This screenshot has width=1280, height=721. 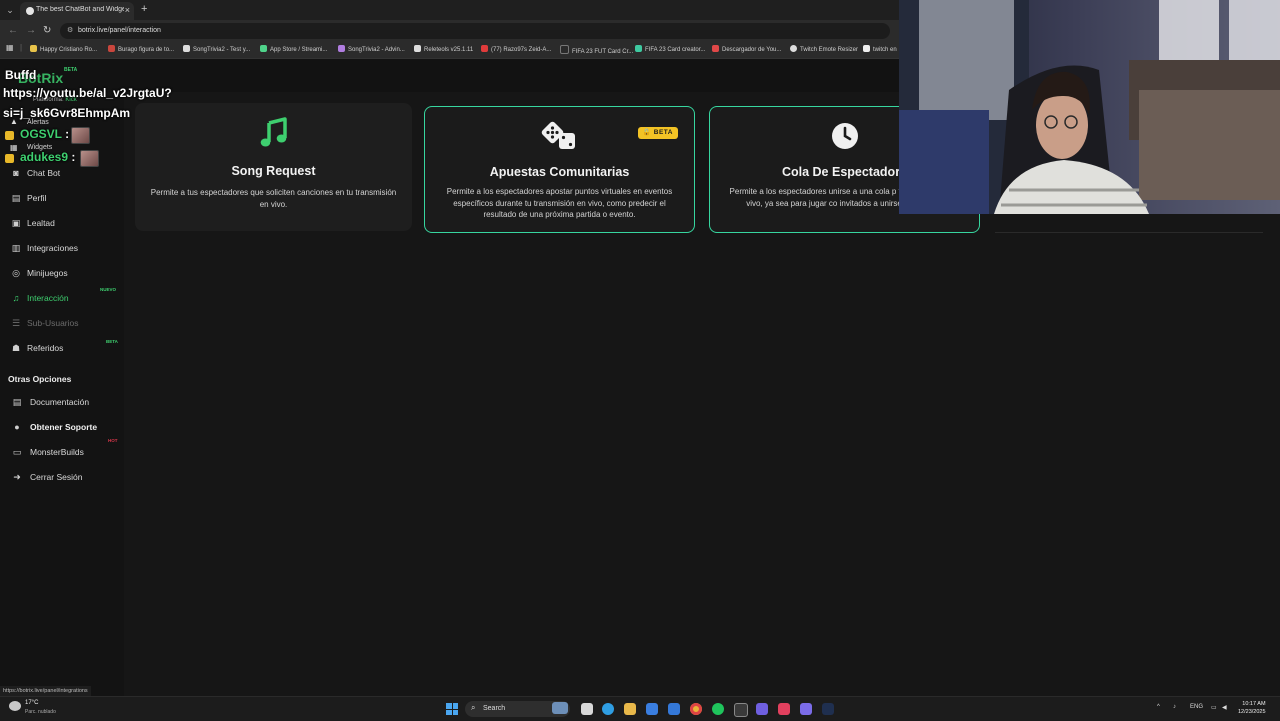 I want to click on sidebar-item-obtener-soporte: ● Obtener Soporte, so click(x=62, y=427).